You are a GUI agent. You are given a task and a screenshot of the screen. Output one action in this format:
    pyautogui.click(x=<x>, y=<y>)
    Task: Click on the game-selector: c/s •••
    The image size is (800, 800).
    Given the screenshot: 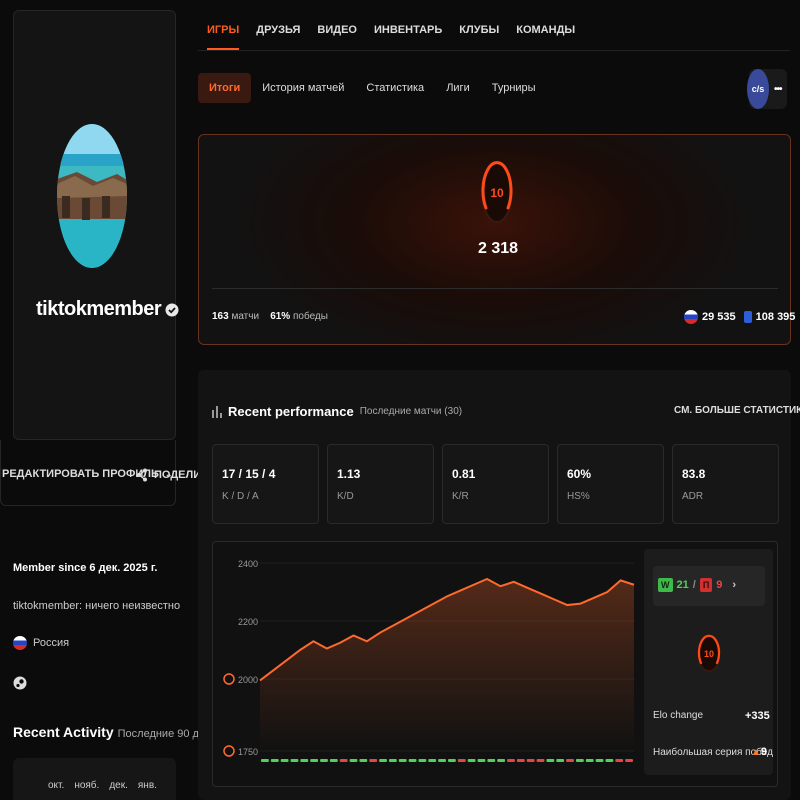 What is the action you would take?
    pyautogui.click(x=767, y=89)
    